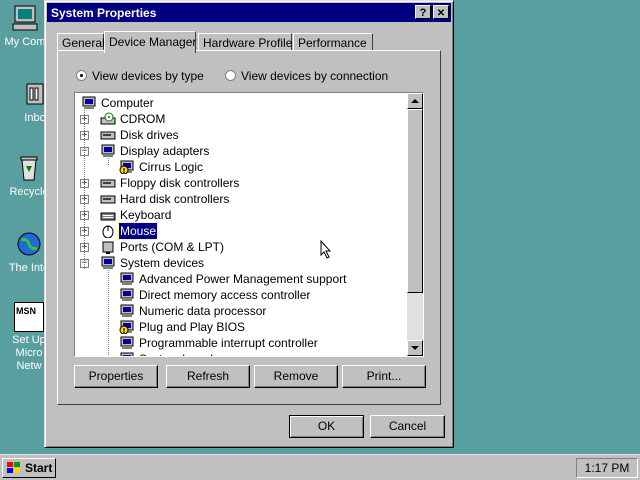 Image resolution: width=640 pixels, height=480 pixels. What do you see at coordinates (25, 18) in the screenshot?
I see `my-computer-icon` at bounding box center [25, 18].